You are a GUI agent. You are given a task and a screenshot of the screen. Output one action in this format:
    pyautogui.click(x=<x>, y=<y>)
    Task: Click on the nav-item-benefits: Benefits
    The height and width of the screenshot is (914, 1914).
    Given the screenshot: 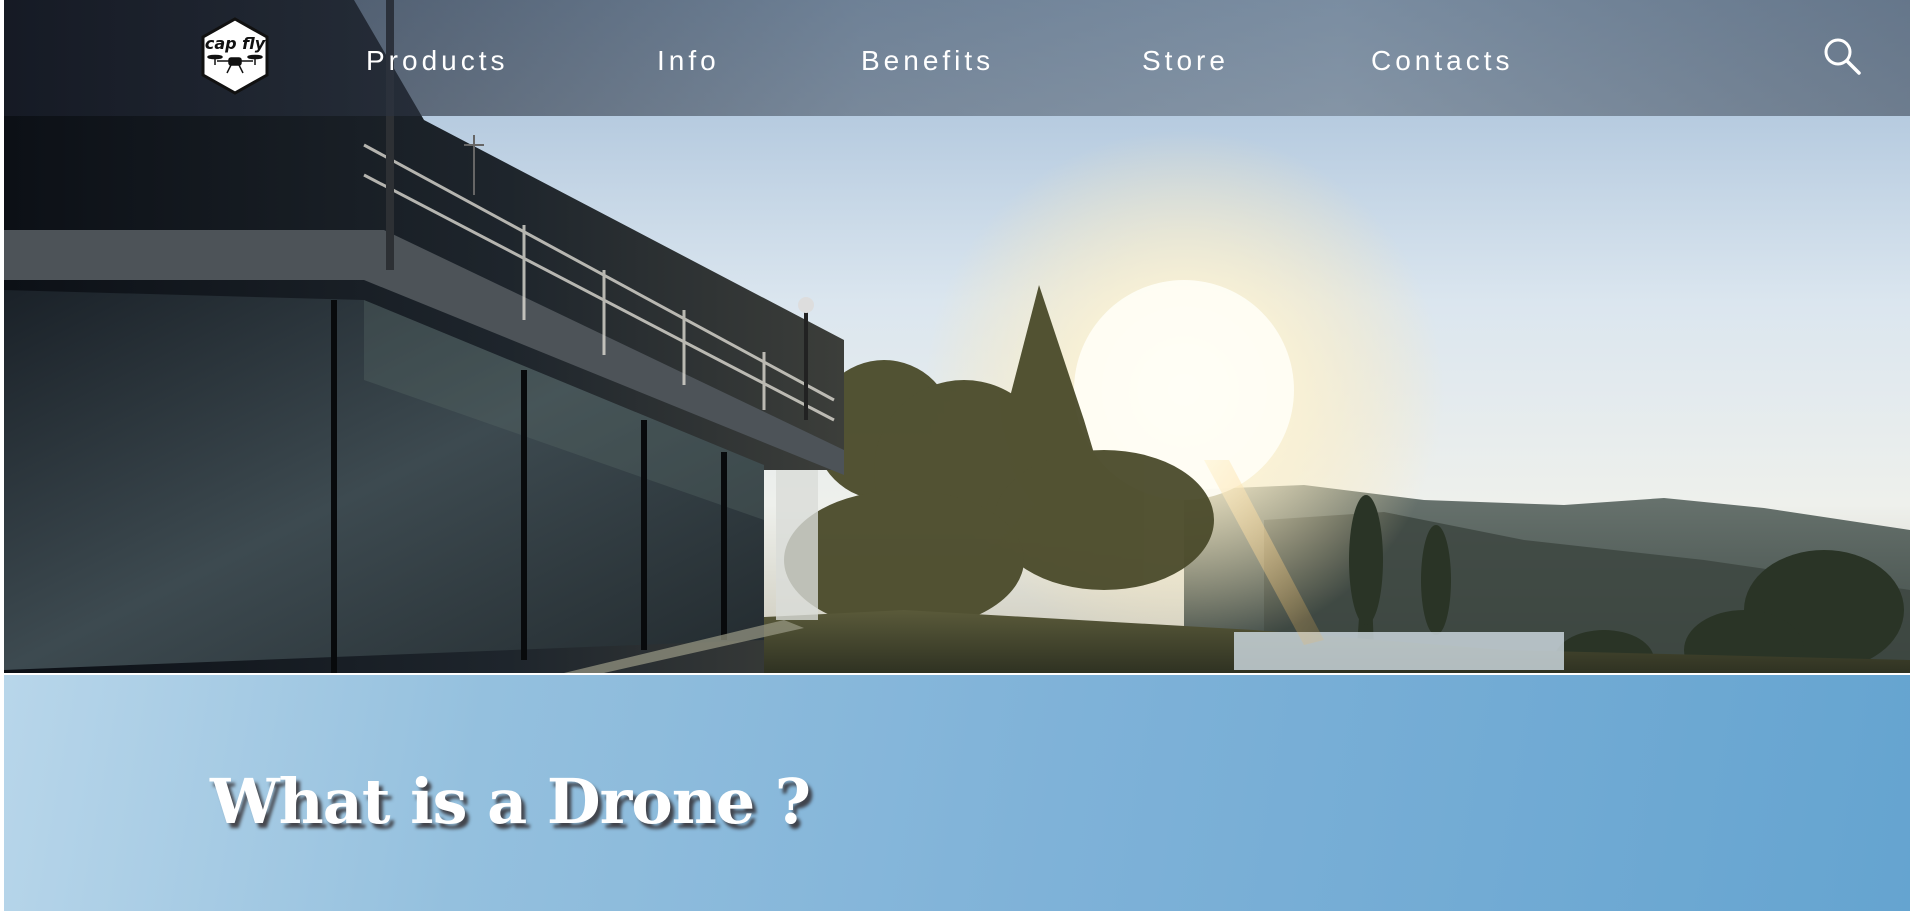 What is the action you would take?
    pyautogui.click(x=927, y=61)
    